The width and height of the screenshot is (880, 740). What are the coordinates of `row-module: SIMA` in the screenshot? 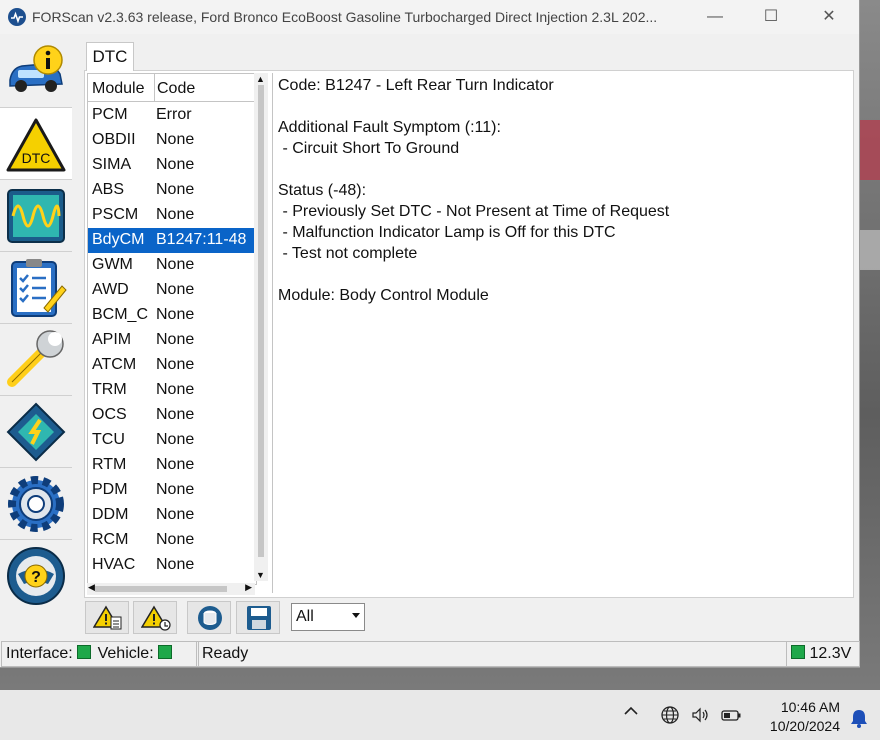 It's located at (112, 164).